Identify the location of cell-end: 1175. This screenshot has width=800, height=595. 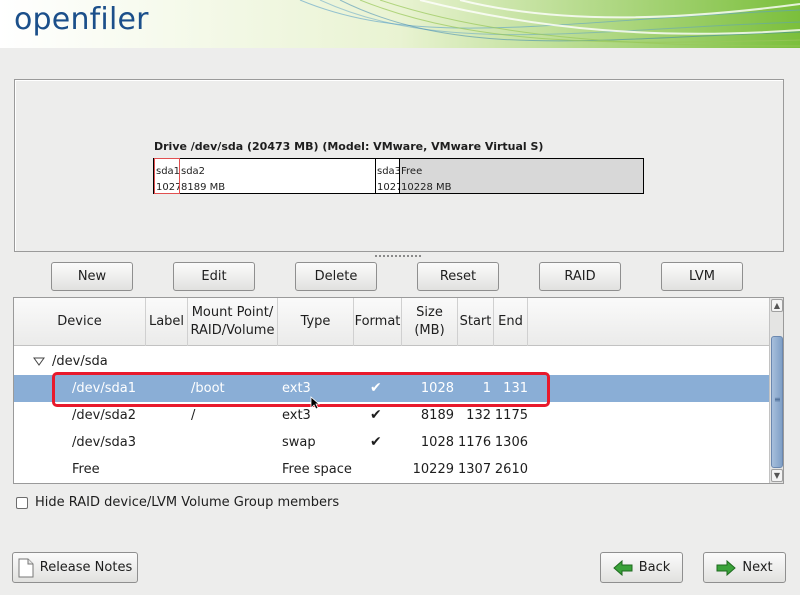
(511, 415).